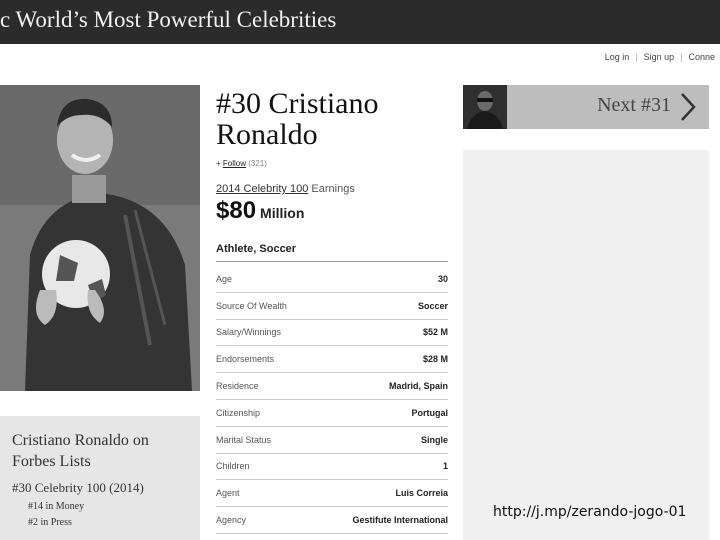 The width and height of the screenshot is (720, 540). What do you see at coordinates (434, 439) in the screenshot?
I see `stat-value: Single` at bounding box center [434, 439].